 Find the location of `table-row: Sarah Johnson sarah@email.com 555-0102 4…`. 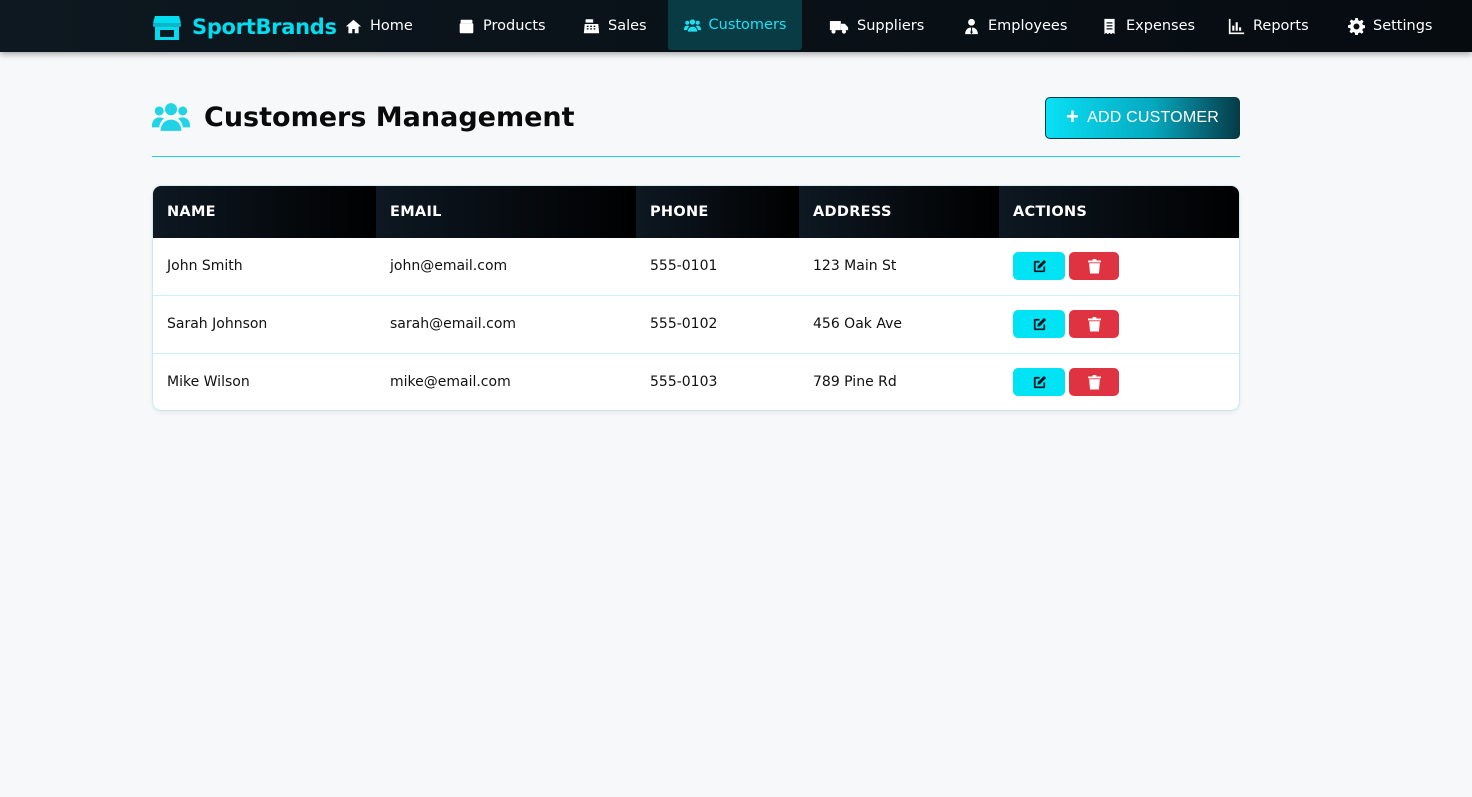

table-row: Sarah Johnson sarah@email.com 555-0102 4… is located at coordinates (696, 323).